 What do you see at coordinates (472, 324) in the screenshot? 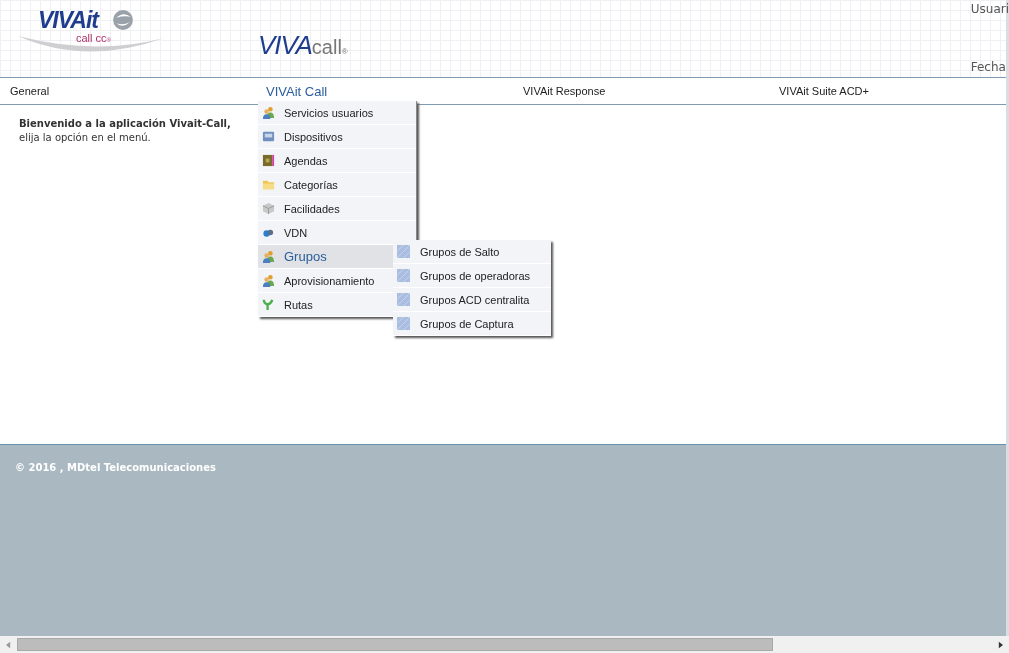
I see `submenu-item: Grupos de Captura` at bounding box center [472, 324].